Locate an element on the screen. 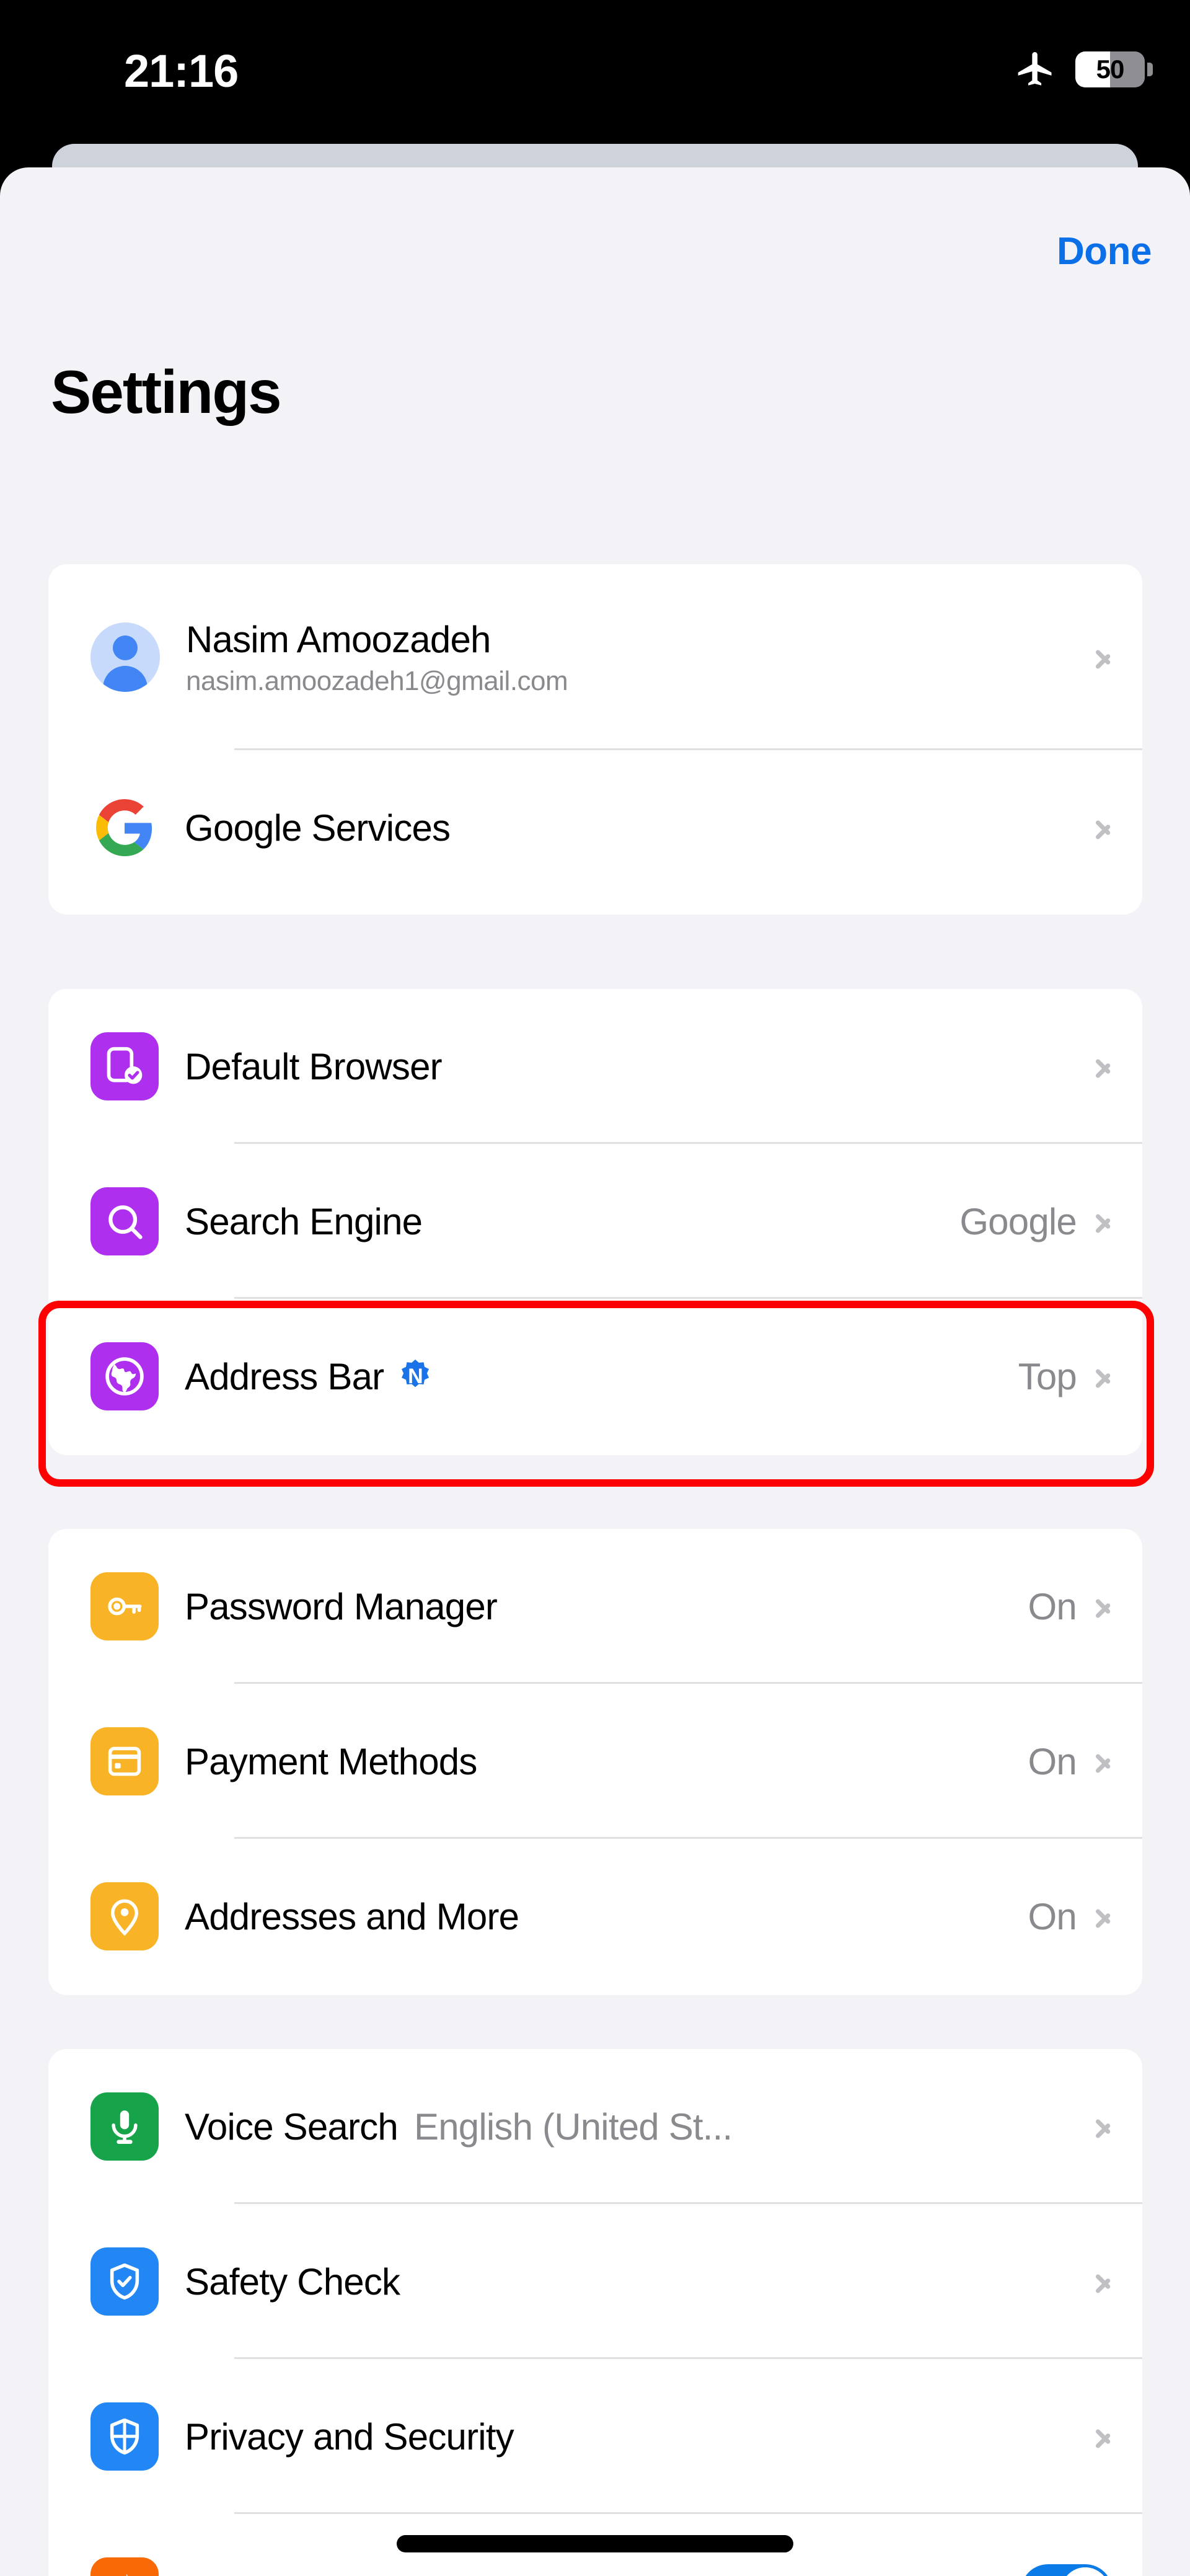 This screenshot has width=1190, height=2576. battery-percent-label: 50 is located at coordinates (1110, 69).